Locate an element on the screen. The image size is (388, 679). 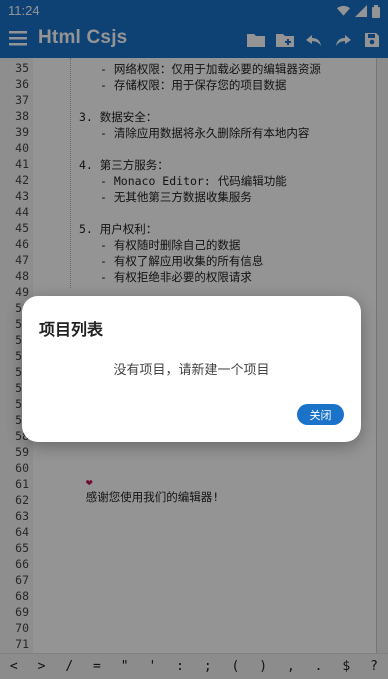
dialog-message: 没有项目，请新建一个项目 is located at coordinates (191, 370).